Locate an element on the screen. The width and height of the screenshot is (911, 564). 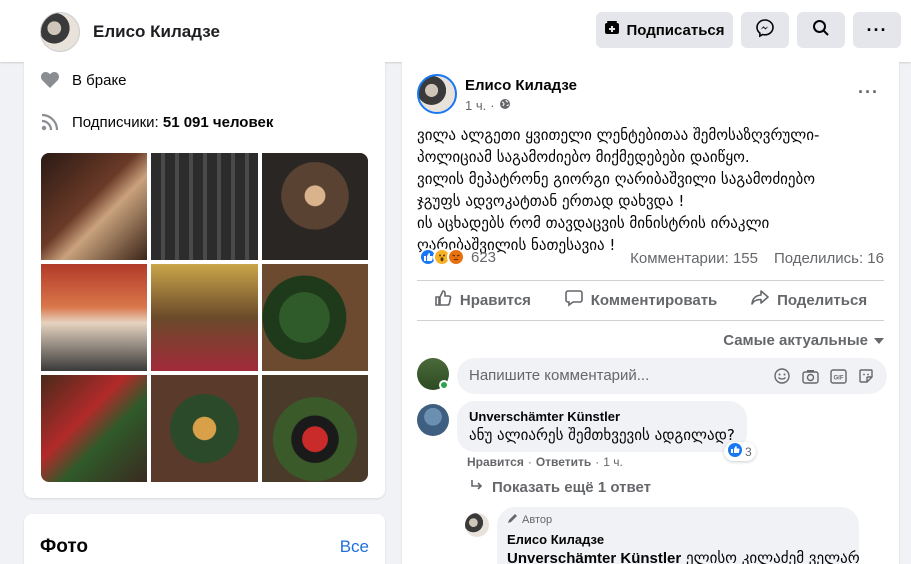
comment-text: ანუ ალიარეს შემთხვევის ადგილად? is located at coordinates (602, 435).